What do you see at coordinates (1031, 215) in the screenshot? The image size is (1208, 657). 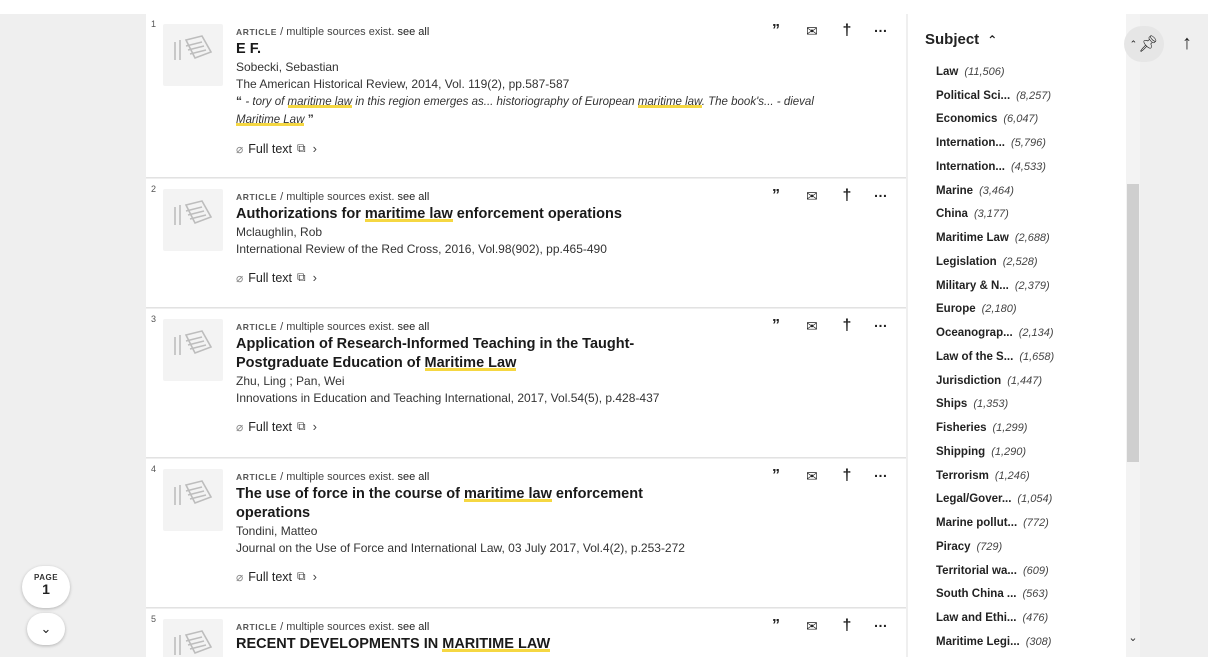 I see `facet-item: China (3,177)` at bounding box center [1031, 215].